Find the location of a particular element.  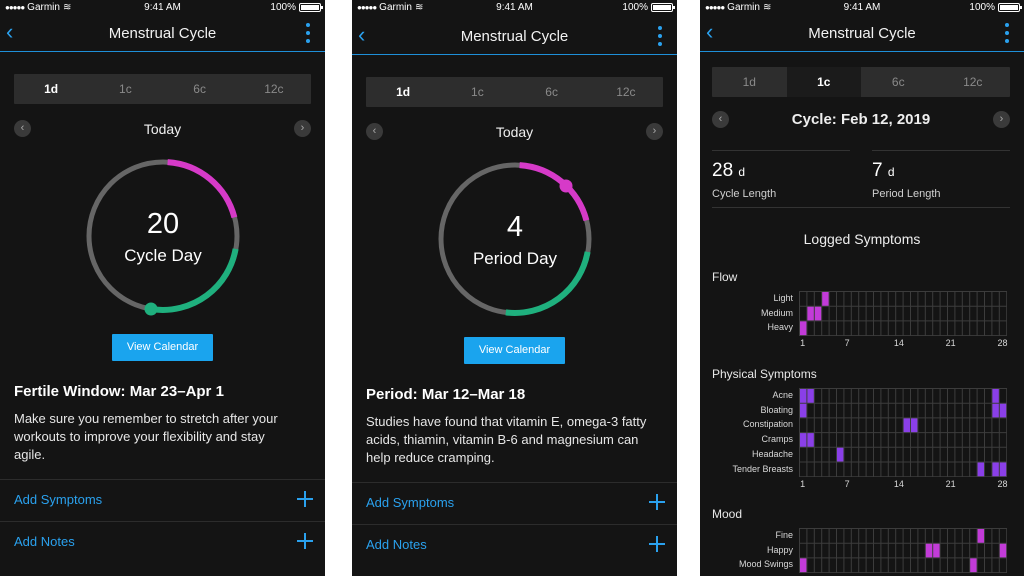

period-length-caption: Period Length is located at coordinates (906, 194).